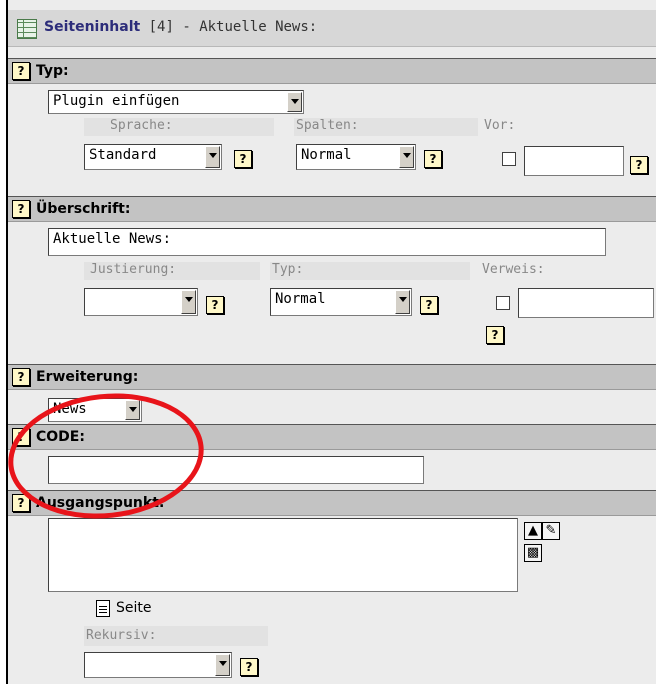  I want to click on seite-label: Seite, so click(134, 608).